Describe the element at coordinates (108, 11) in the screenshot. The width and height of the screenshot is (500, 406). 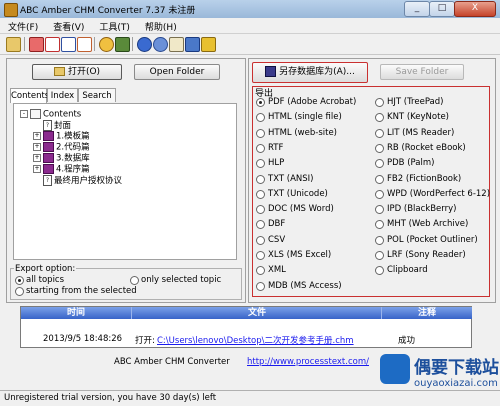
I see `window-title: ABC Amber CHM Converter 7.37 未注册` at that location.